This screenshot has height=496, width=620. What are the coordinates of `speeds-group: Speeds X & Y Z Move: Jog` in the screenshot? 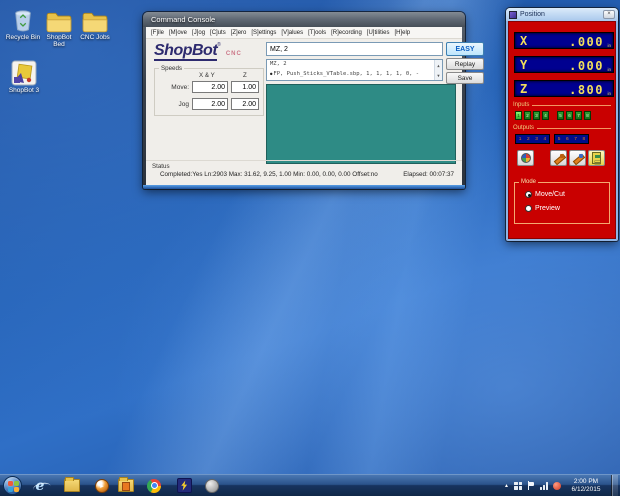 It's located at (209, 90).